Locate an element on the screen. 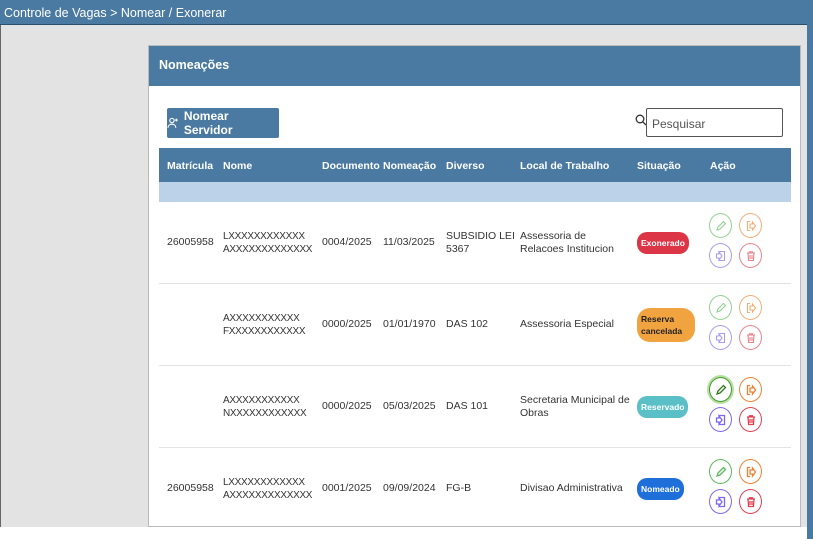 This screenshot has height=539, width=813. cell-nomeacao: 05/03/2025 is located at coordinates (409, 406).